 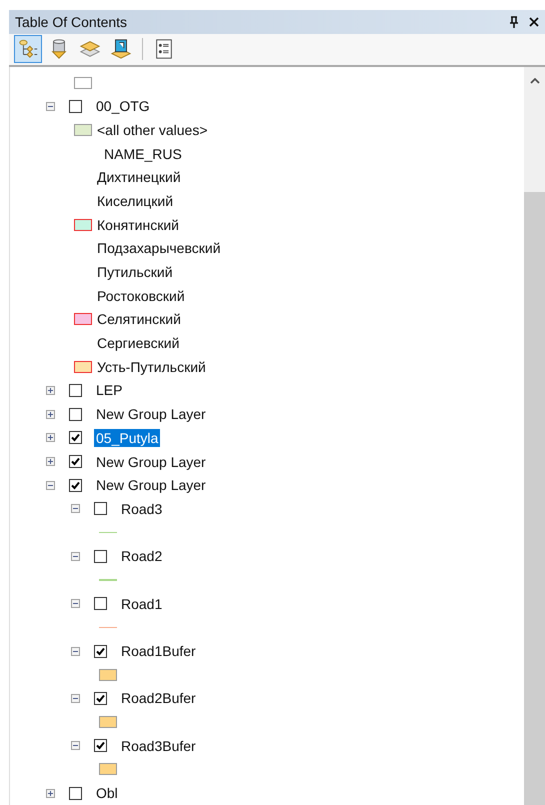 What do you see at coordinates (71, 22) in the screenshot?
I see `panel-title: Table Of Contents` at bounding box center [71, 22].